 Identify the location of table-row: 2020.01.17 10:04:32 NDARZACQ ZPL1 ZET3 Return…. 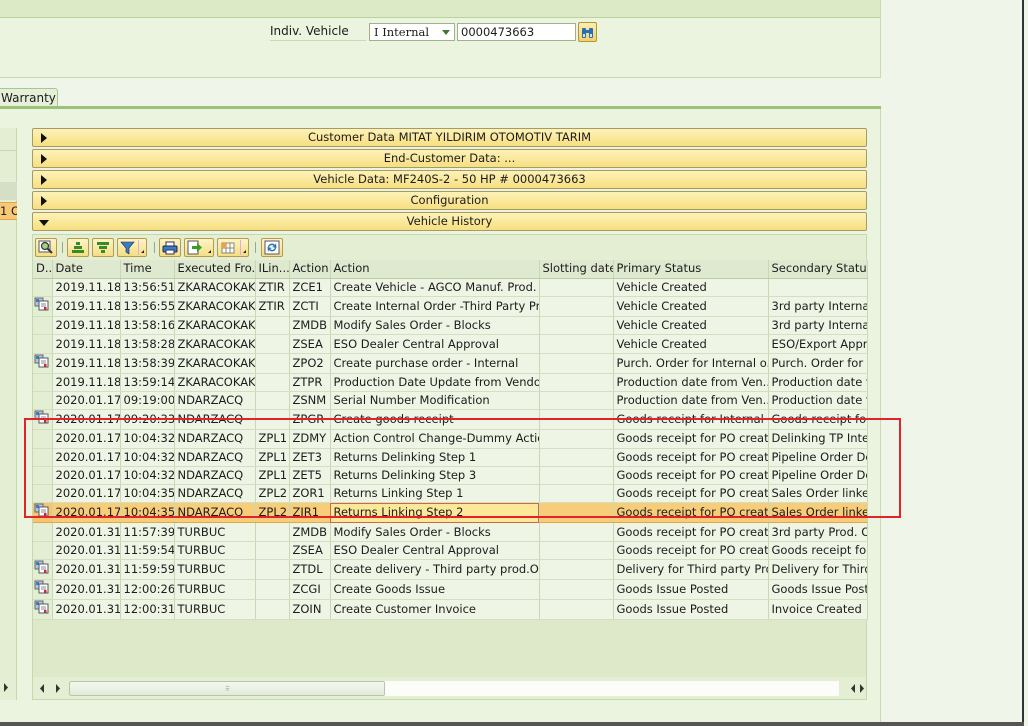
(450, 457).